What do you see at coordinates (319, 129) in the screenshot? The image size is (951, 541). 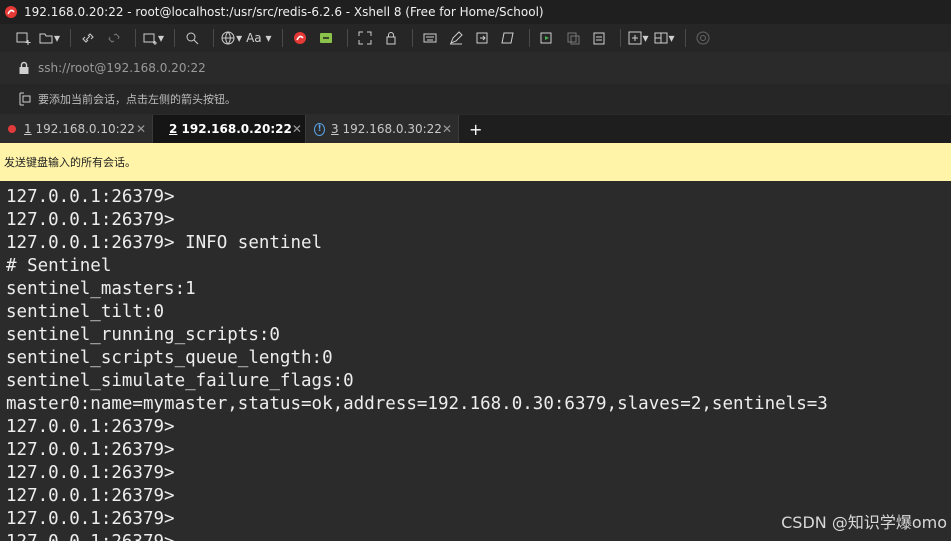 I see `info-icon: !` at bounding box center [319, 129].